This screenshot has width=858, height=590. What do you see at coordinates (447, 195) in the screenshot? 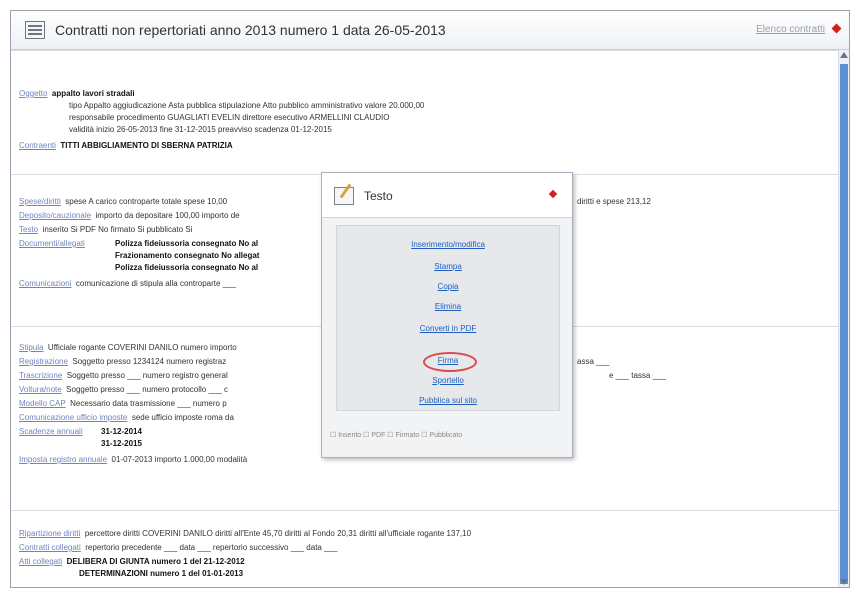
I see `popup-header: Testo` at bounding box center [447, 195].